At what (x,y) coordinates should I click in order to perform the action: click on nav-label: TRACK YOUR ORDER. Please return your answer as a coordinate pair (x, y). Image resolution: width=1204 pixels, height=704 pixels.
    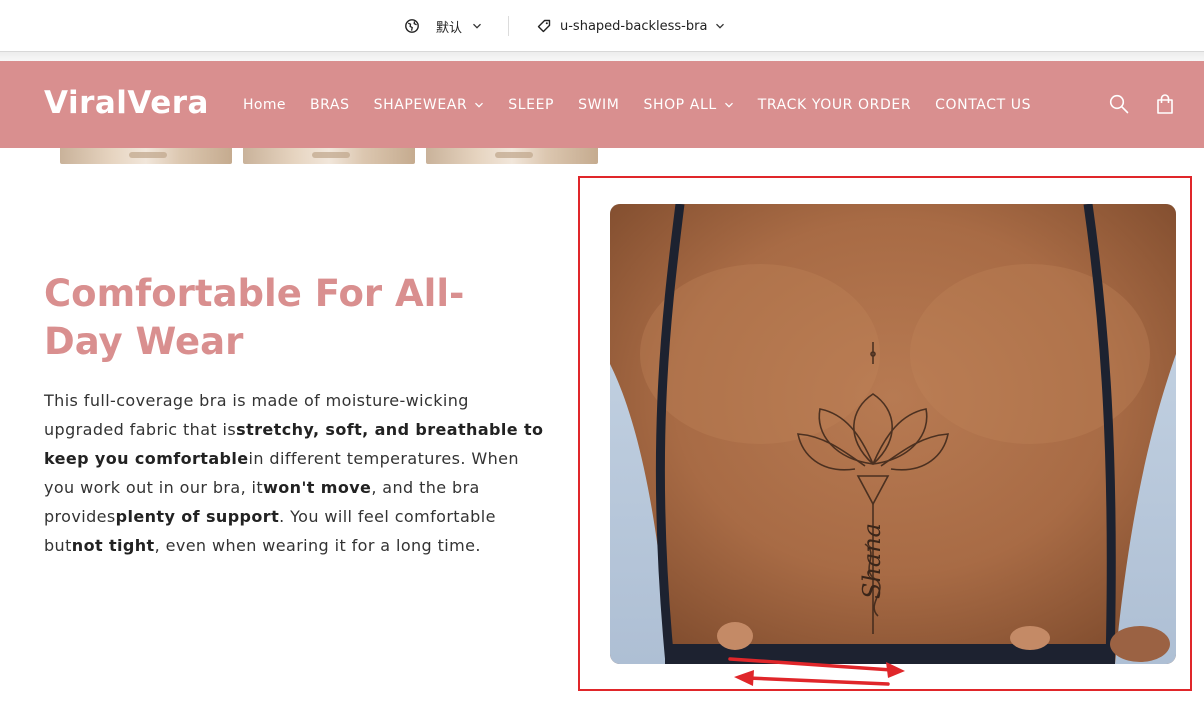
    Looking at the image, I should click on (834, 105).